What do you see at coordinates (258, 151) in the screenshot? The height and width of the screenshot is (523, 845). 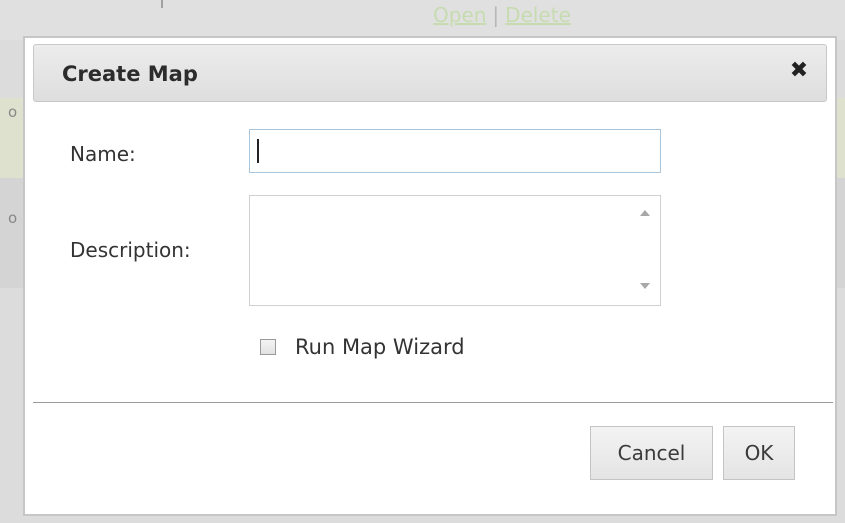 I see `text-cursor` at bounding box center [258, 151].